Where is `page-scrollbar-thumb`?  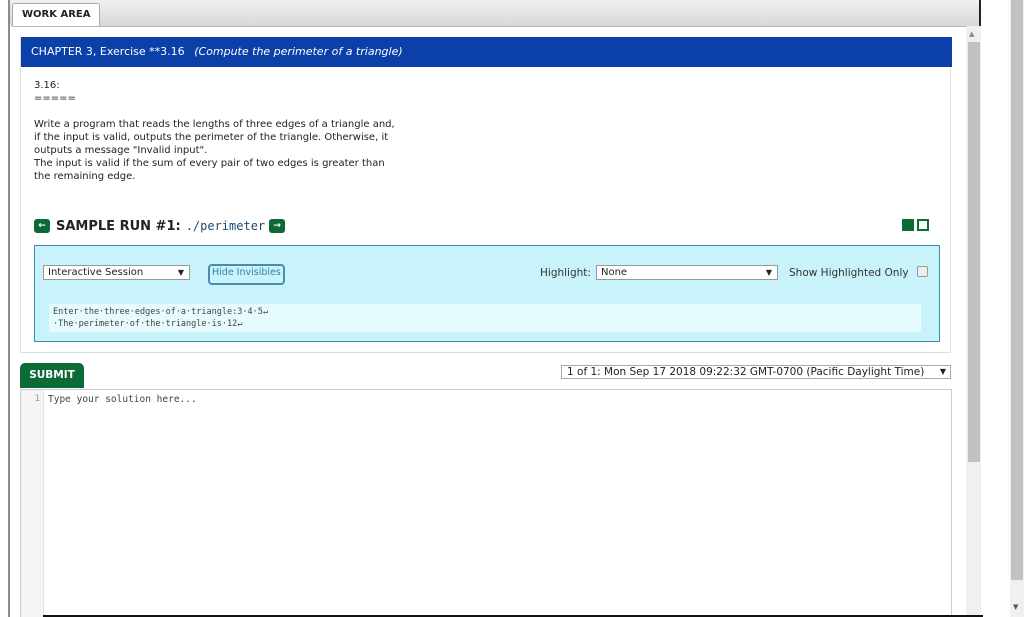 page-scrollbar-thumb is located at coordinates (1017, 290).